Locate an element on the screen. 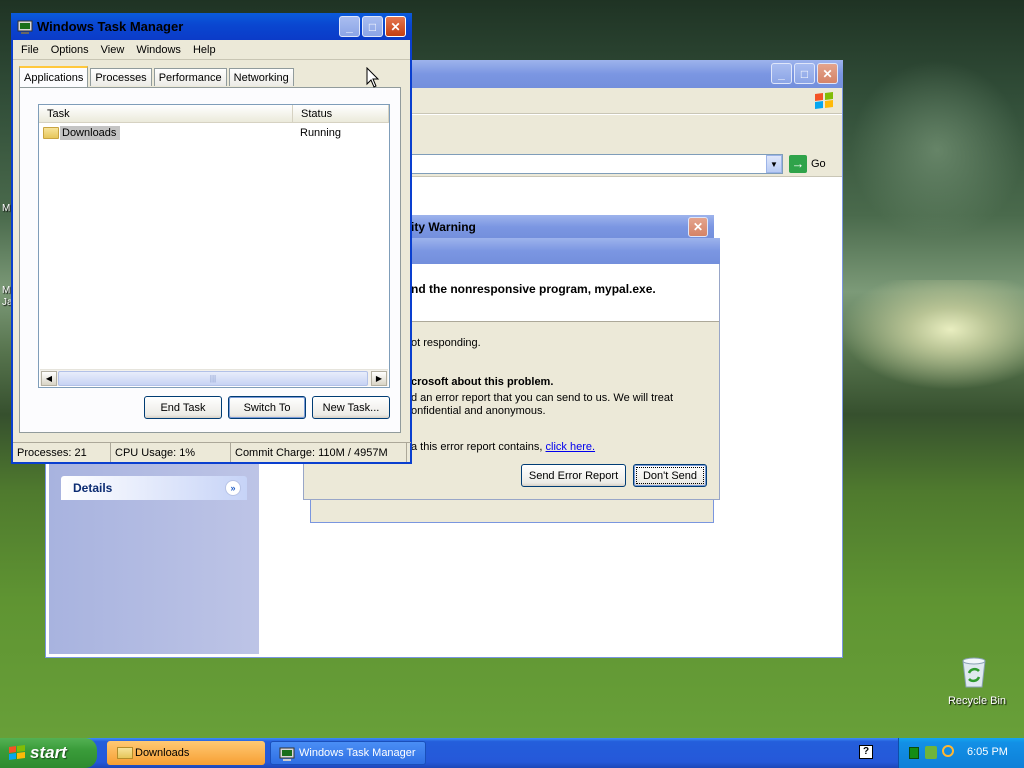 This screenshot has width=1024, height=768. help-icon: ? is located at coordinates (866, 752).